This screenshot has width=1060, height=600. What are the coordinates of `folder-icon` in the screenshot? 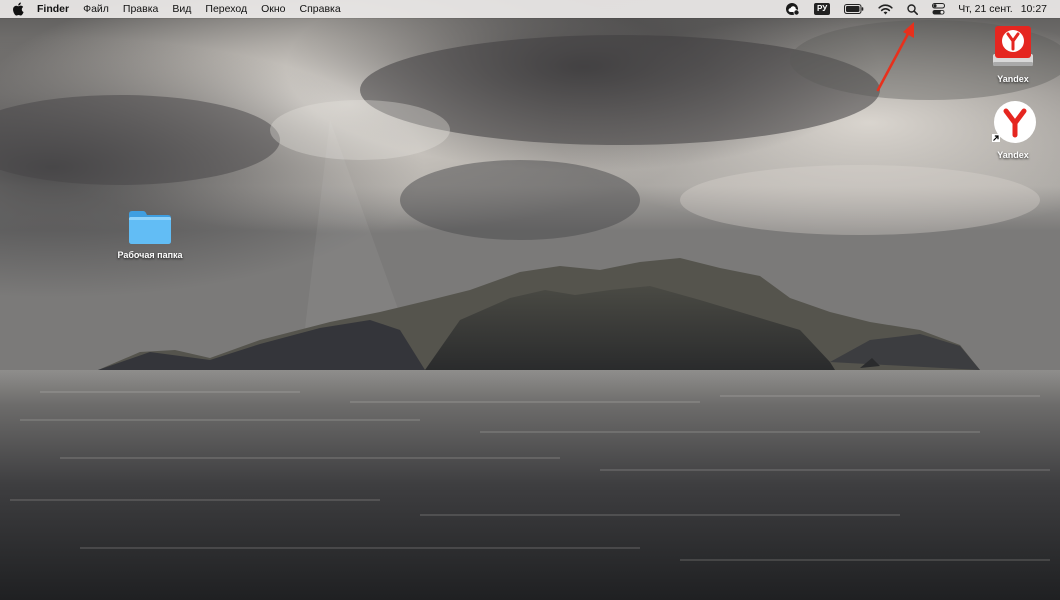 It's located at (150, 227).